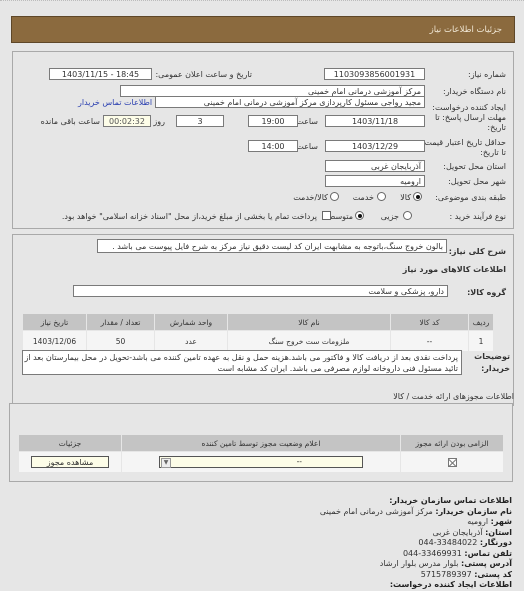  Describe the element at coordinates (429, 322) in the screenshot. I see `col-code: کد کالا` at that location.